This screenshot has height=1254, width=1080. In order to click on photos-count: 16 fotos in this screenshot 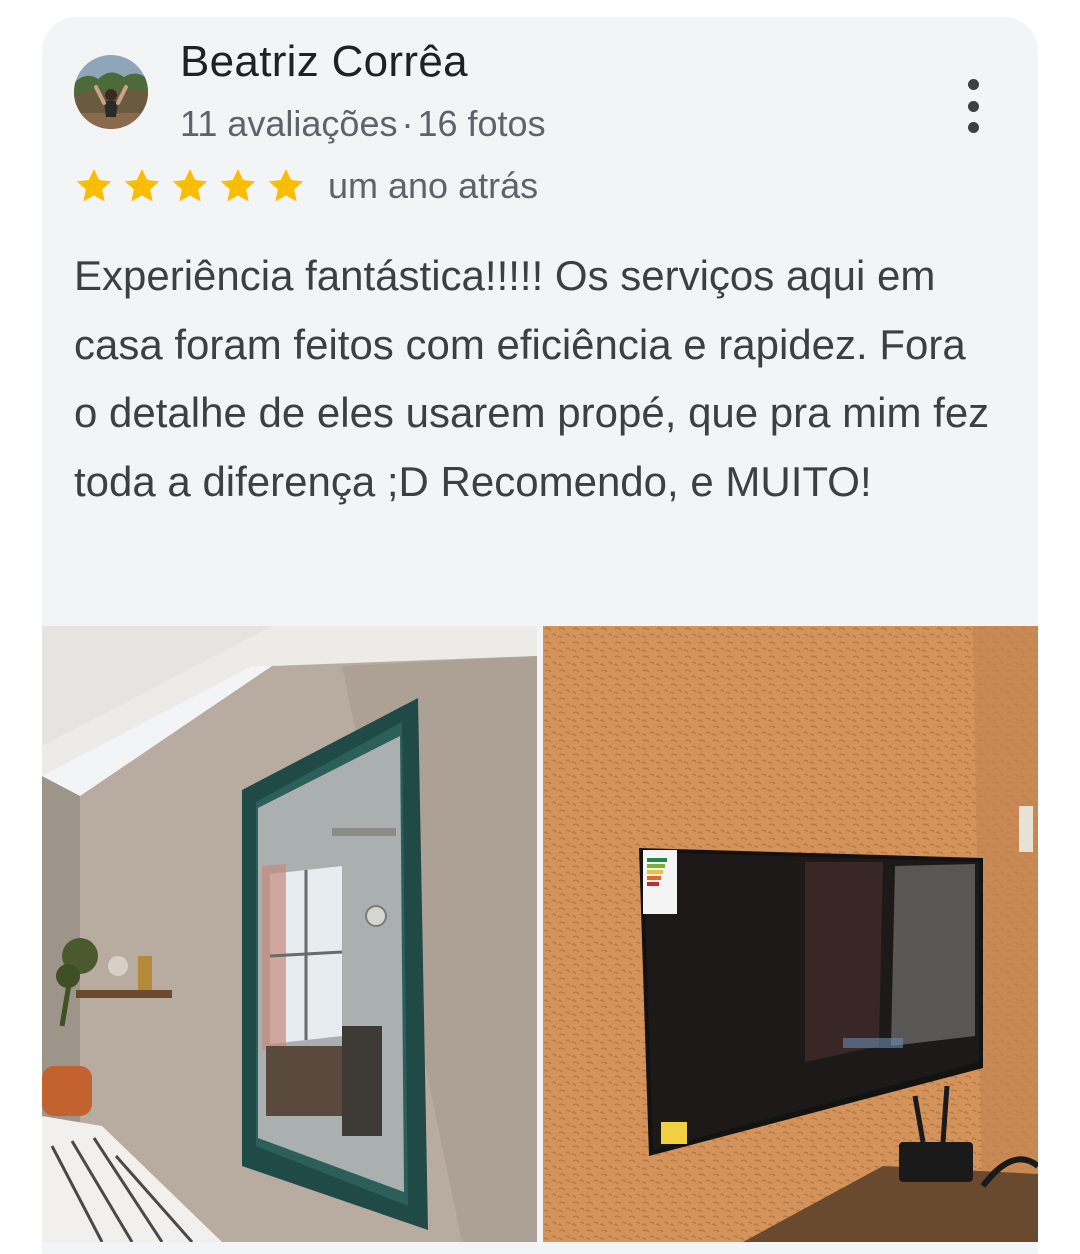, I will do `click(481, 123)`.